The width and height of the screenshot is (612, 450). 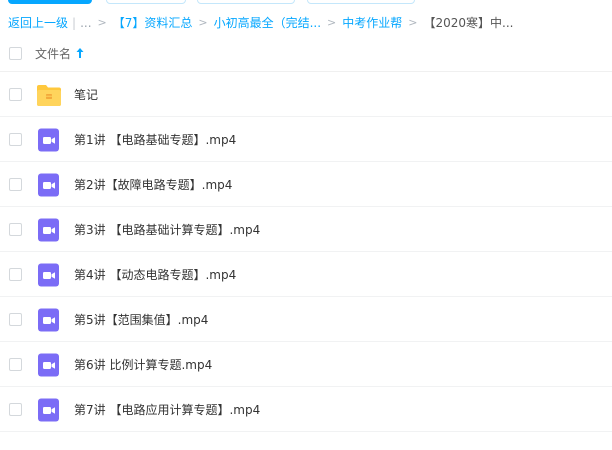 I want to click on file-name: 第1讲 【电路基础专题】.mp4, so click(x=155, y=139).